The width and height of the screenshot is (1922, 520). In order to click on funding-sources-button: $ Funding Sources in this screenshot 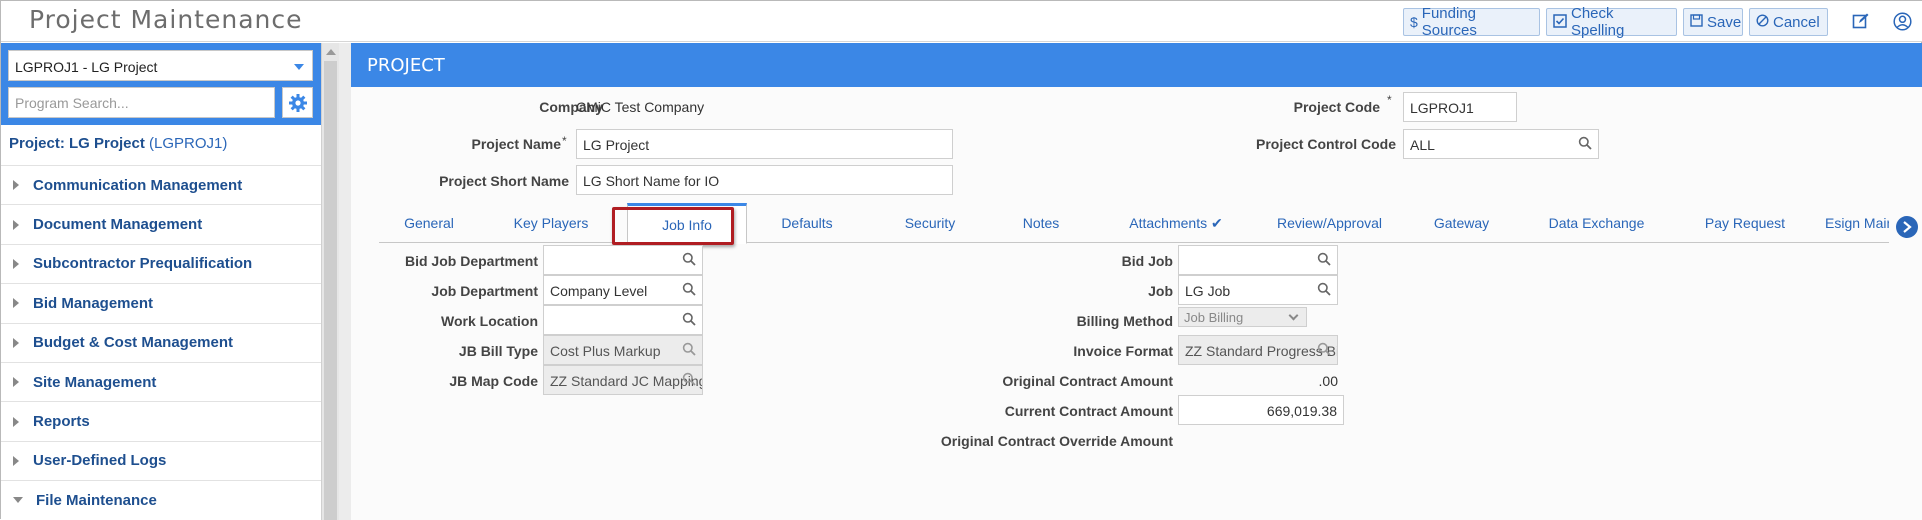, I will do `click(1471, 22)`.